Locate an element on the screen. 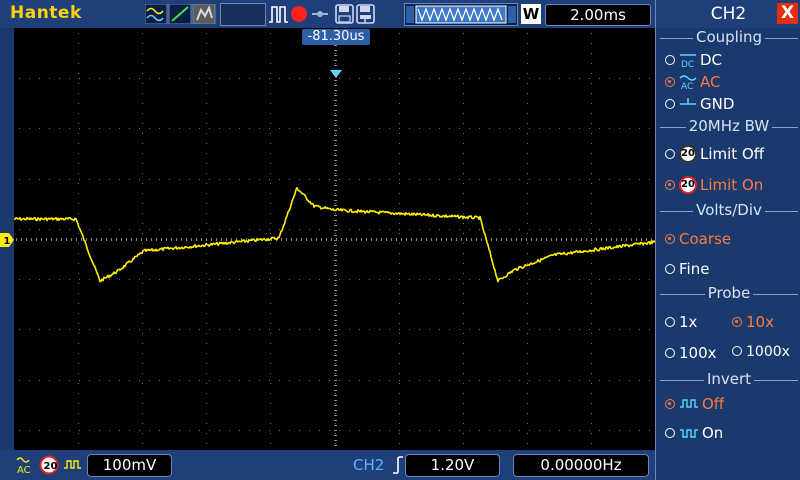 This screenshot has height=480, width=800. invert-option-on: On is located at coordinates (694, 433).